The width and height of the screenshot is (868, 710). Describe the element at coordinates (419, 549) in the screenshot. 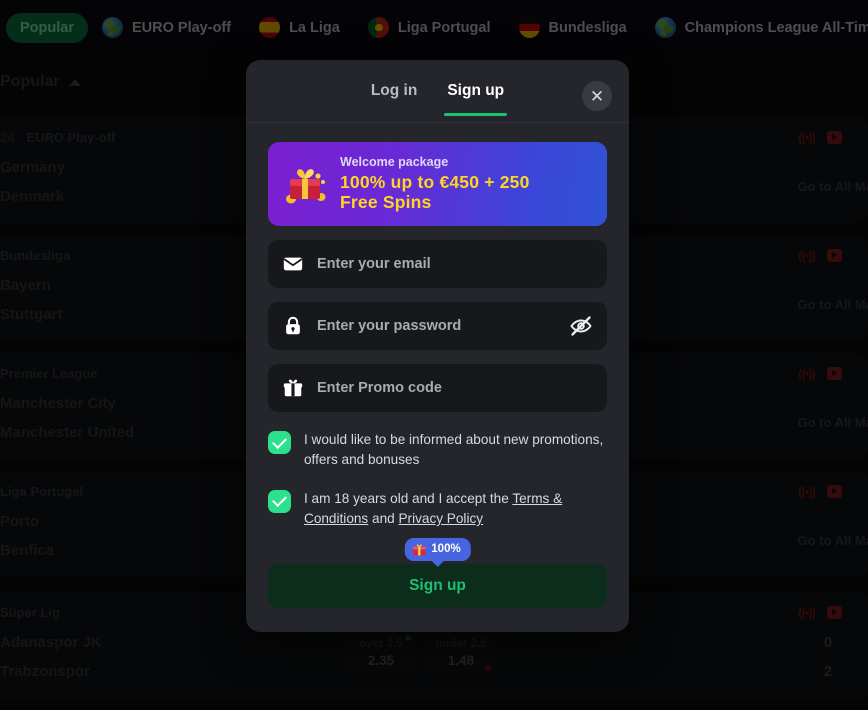

I see `gift-emoji-icon` at that location.